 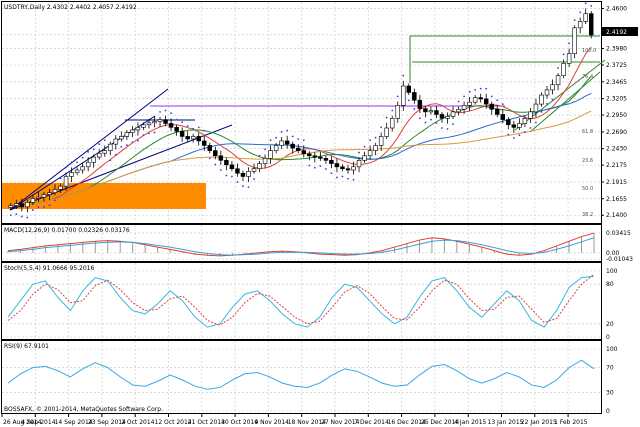 I want to click on x-tick-label: 1 Feb 2015, so click(x=571, y=422).